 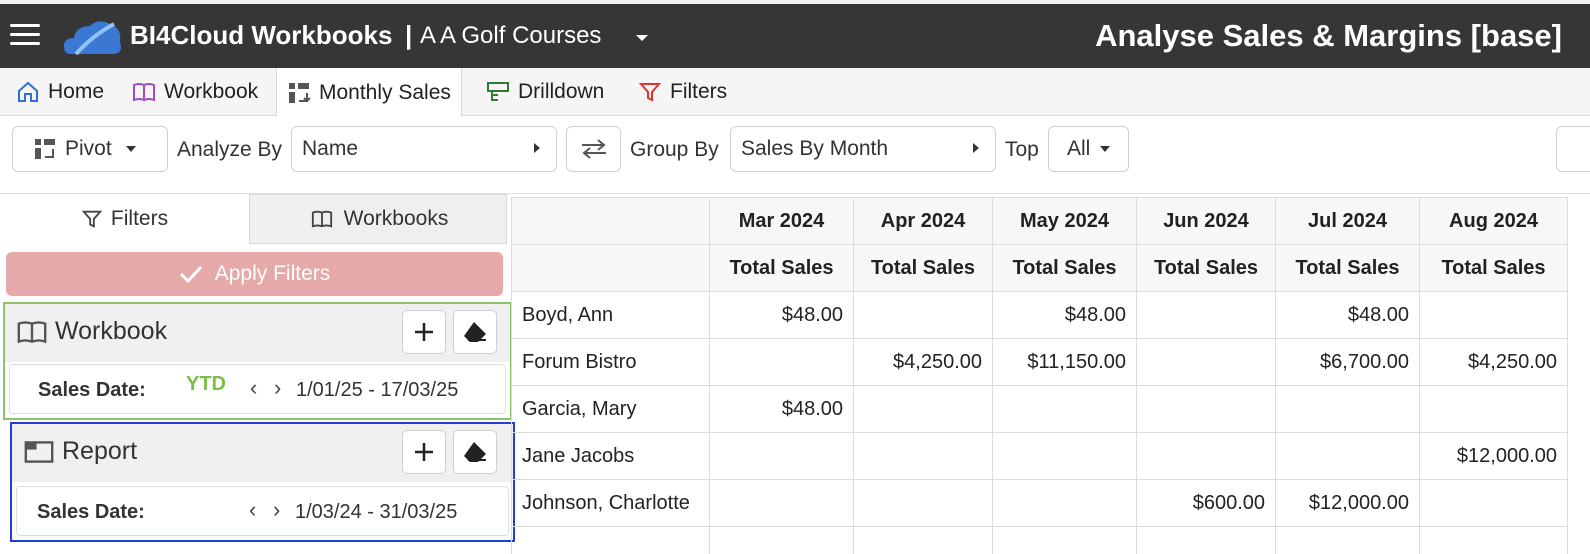 What do you see at coordinates (124, 219) in the screenshot?
I see `sidepanel-tab-filters: Filters` at bounding box center [124, 219].